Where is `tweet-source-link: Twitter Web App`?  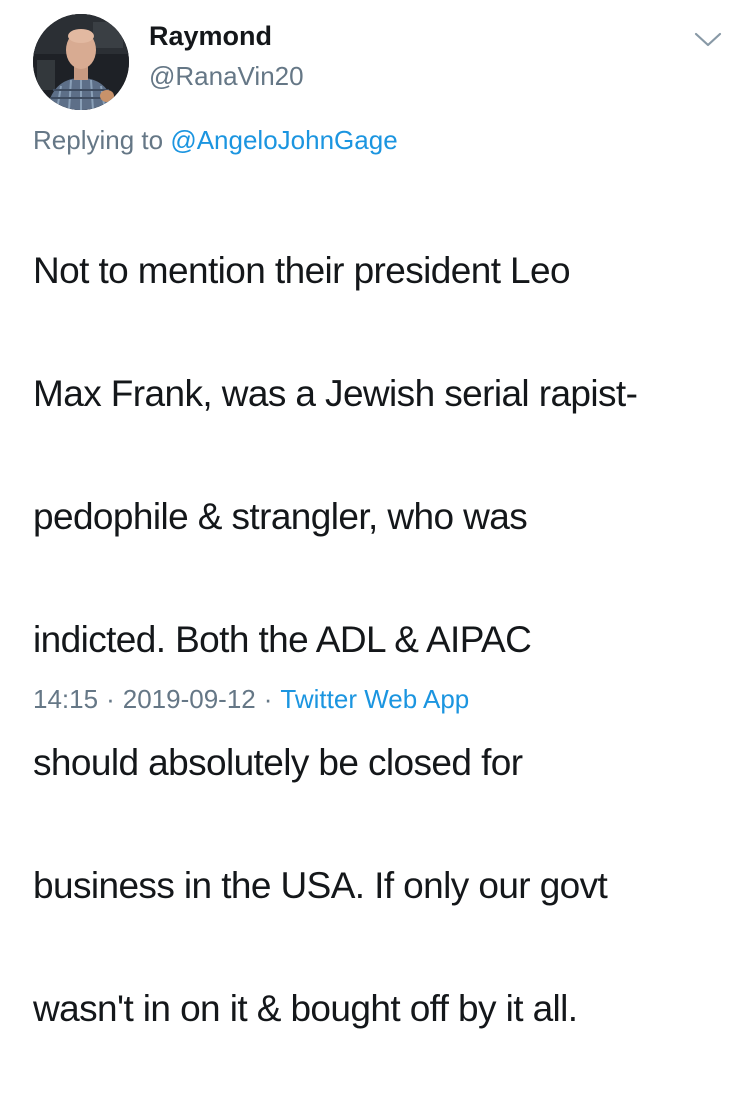 tweet-source-link: Twitter Web App is located at coordinates (374, 699).